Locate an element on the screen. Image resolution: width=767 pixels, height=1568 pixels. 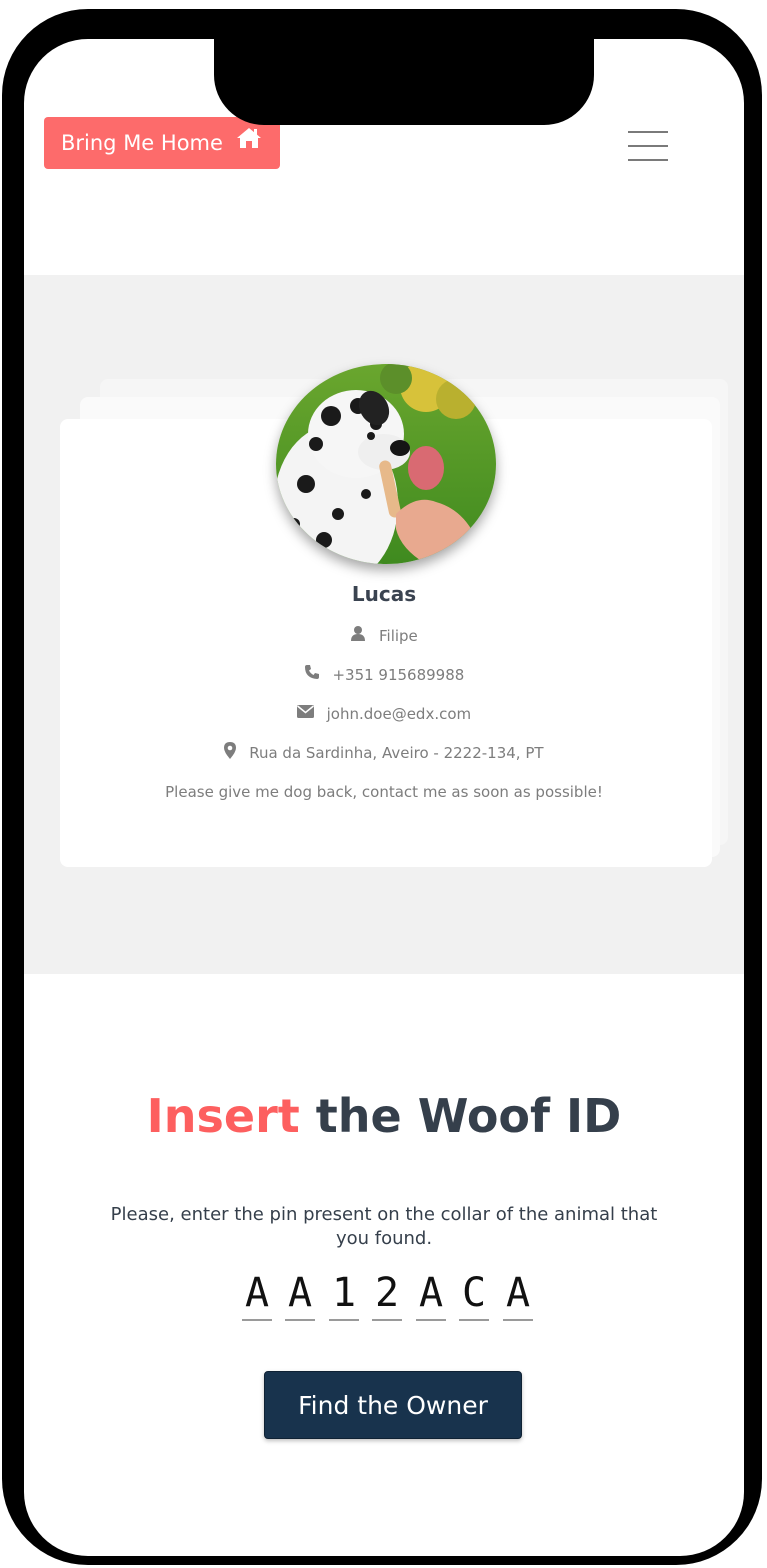
hamburger-menu-icon is located at coordinates (650, 146).